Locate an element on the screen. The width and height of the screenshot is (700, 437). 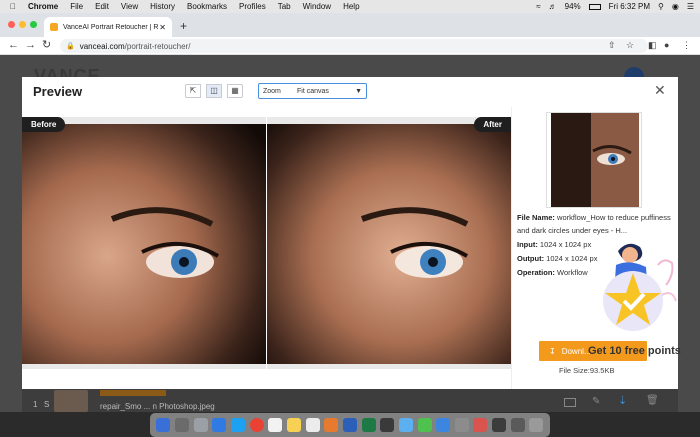
menu-chrome: Chrome is located at coordinates (43, 6).